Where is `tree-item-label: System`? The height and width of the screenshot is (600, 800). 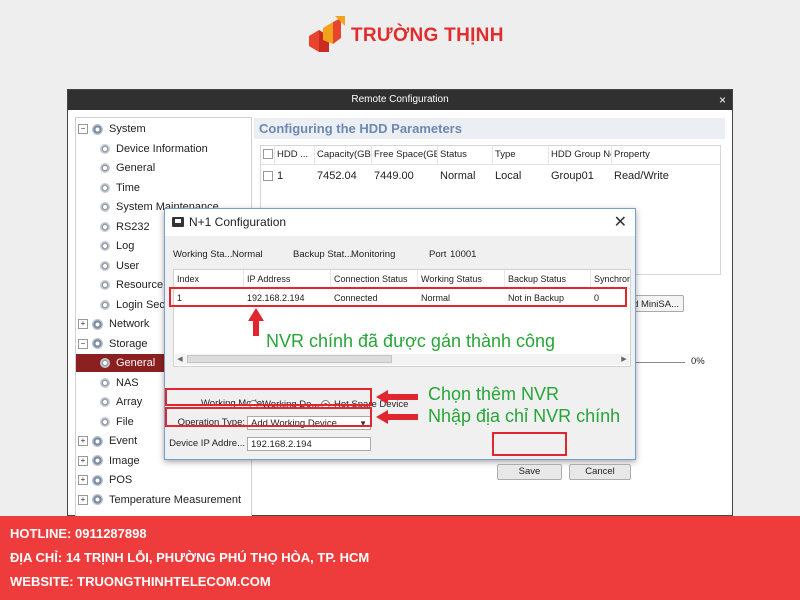 tree-item-label: System is located at coordinates (127, 129).